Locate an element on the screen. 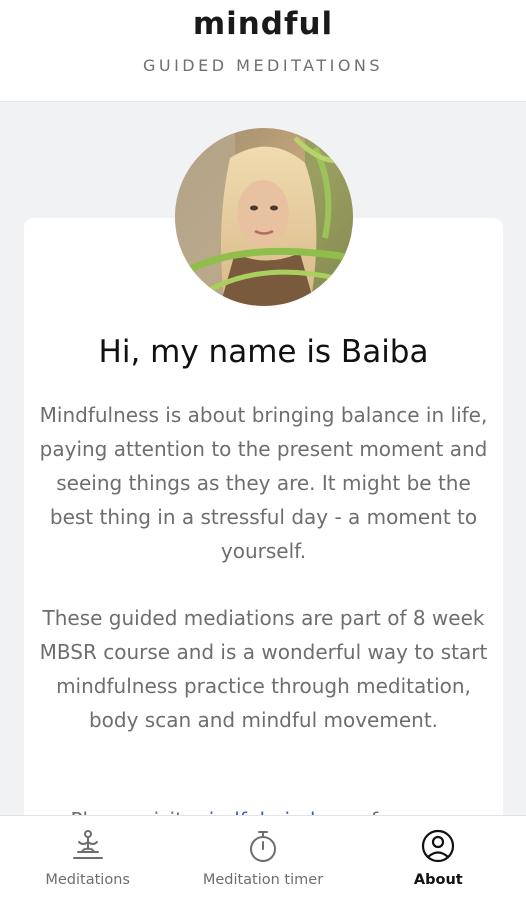 Image resolution: width=526 pixels, height=900 pixels. meditation-pose-icon is located at coordinates (87, 844).